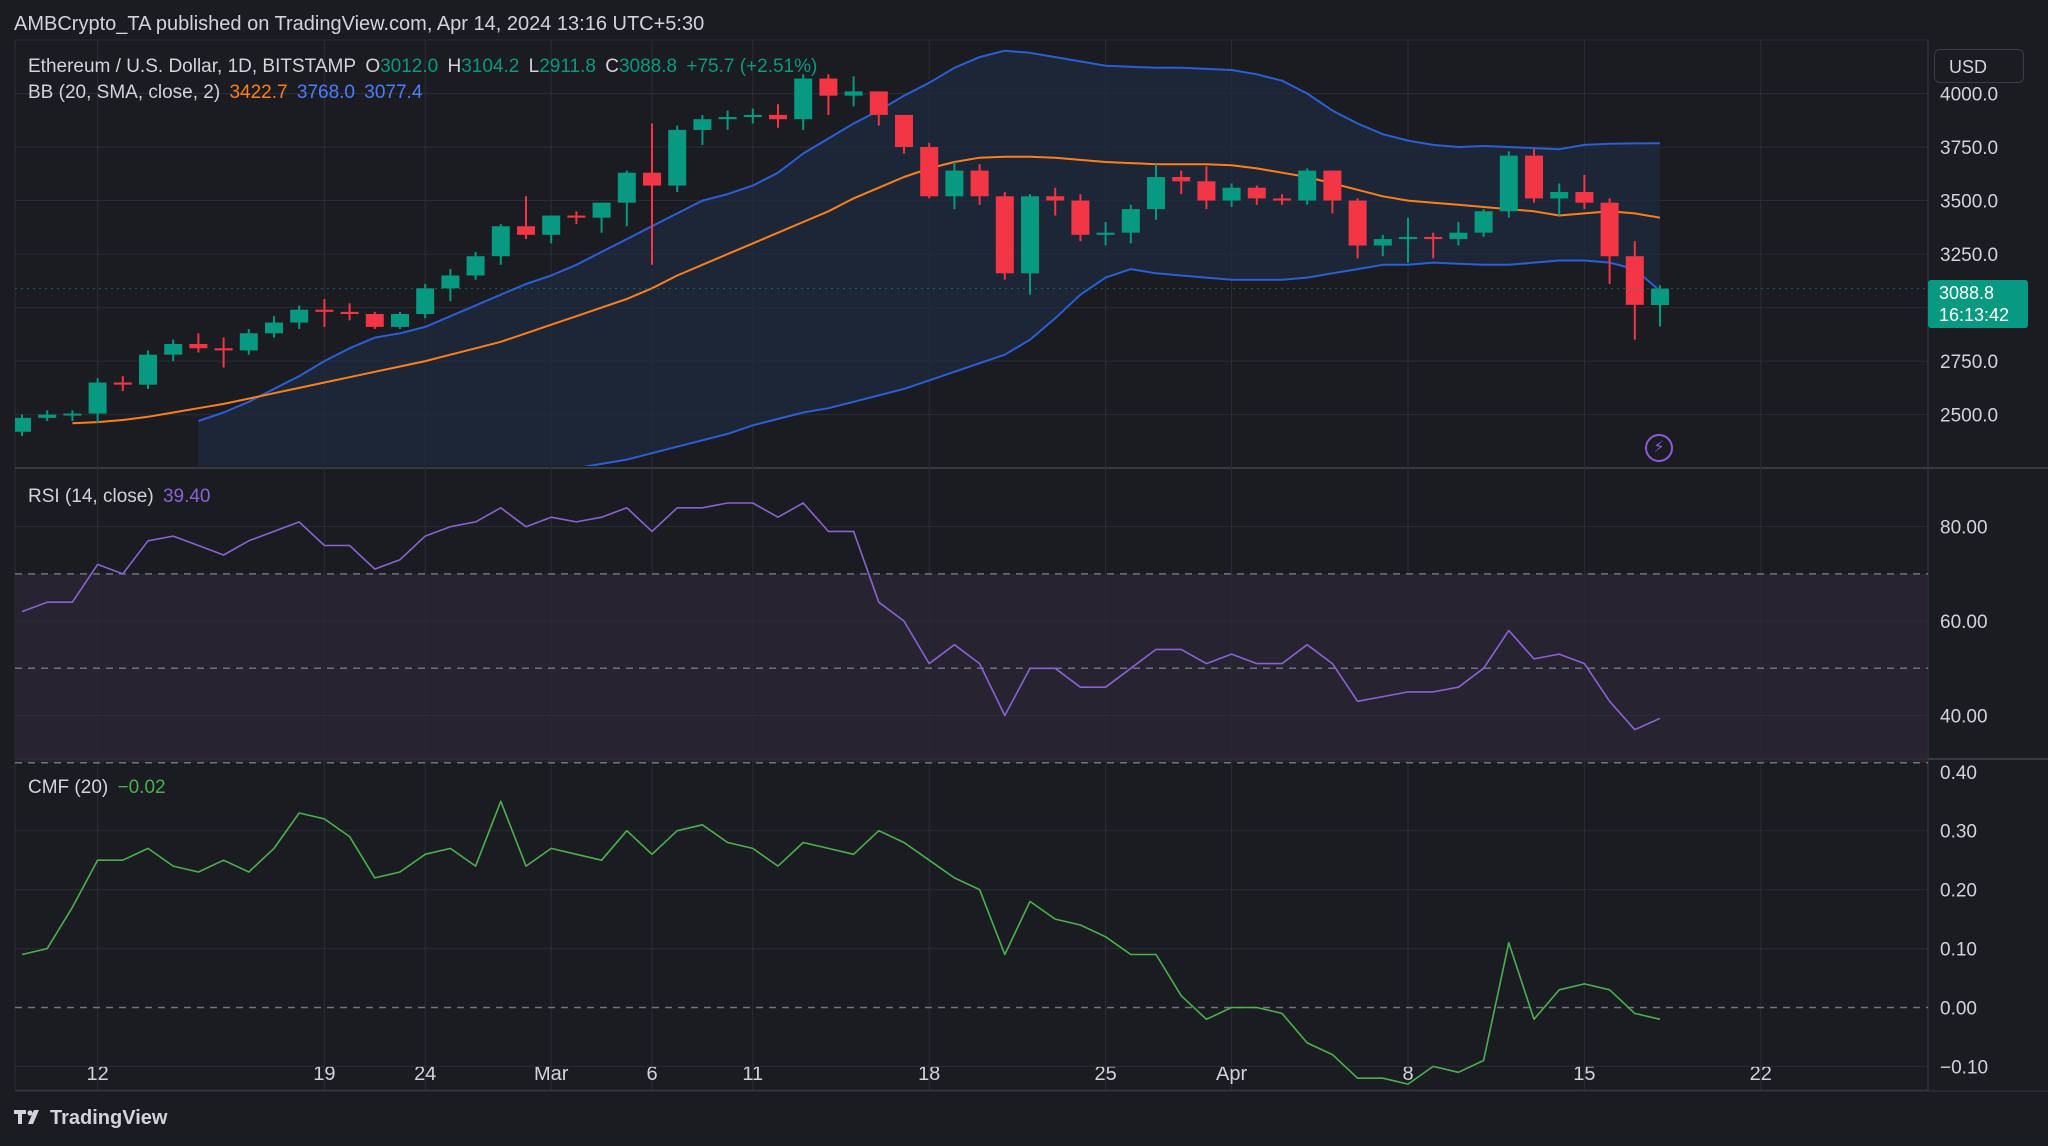 This screenshot has width=2048, height=1146. I want to click on bb-label: BB (20, SMA, close, 2), so click(124, 92).